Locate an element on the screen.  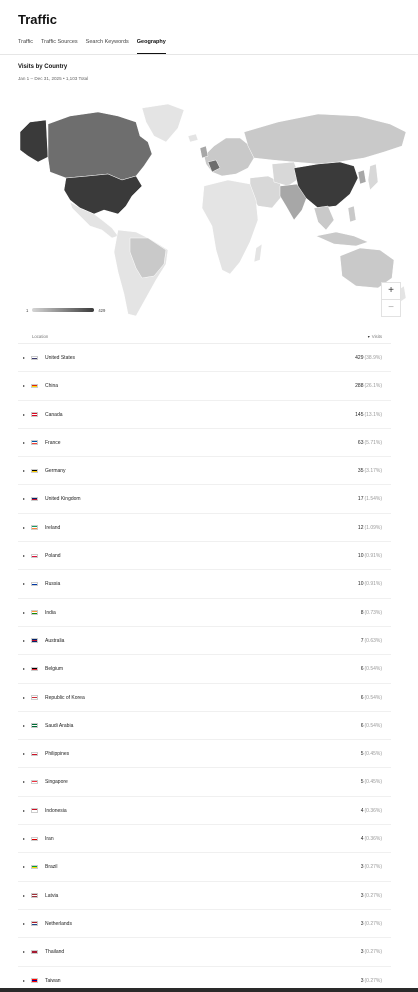
tab-traffic-sources: Traffic Sources is located at coordinates (59, 45).